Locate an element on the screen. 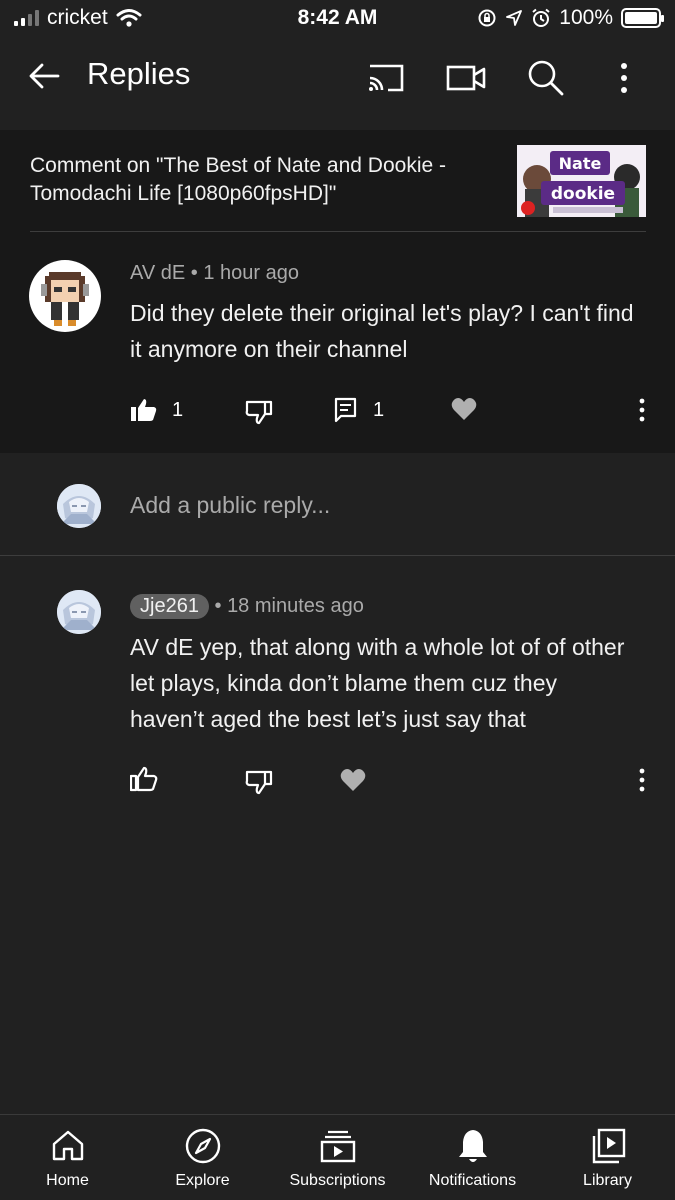 This screenshot has height=1200, width=675. comment-icon is located at coordinates (345, 410).